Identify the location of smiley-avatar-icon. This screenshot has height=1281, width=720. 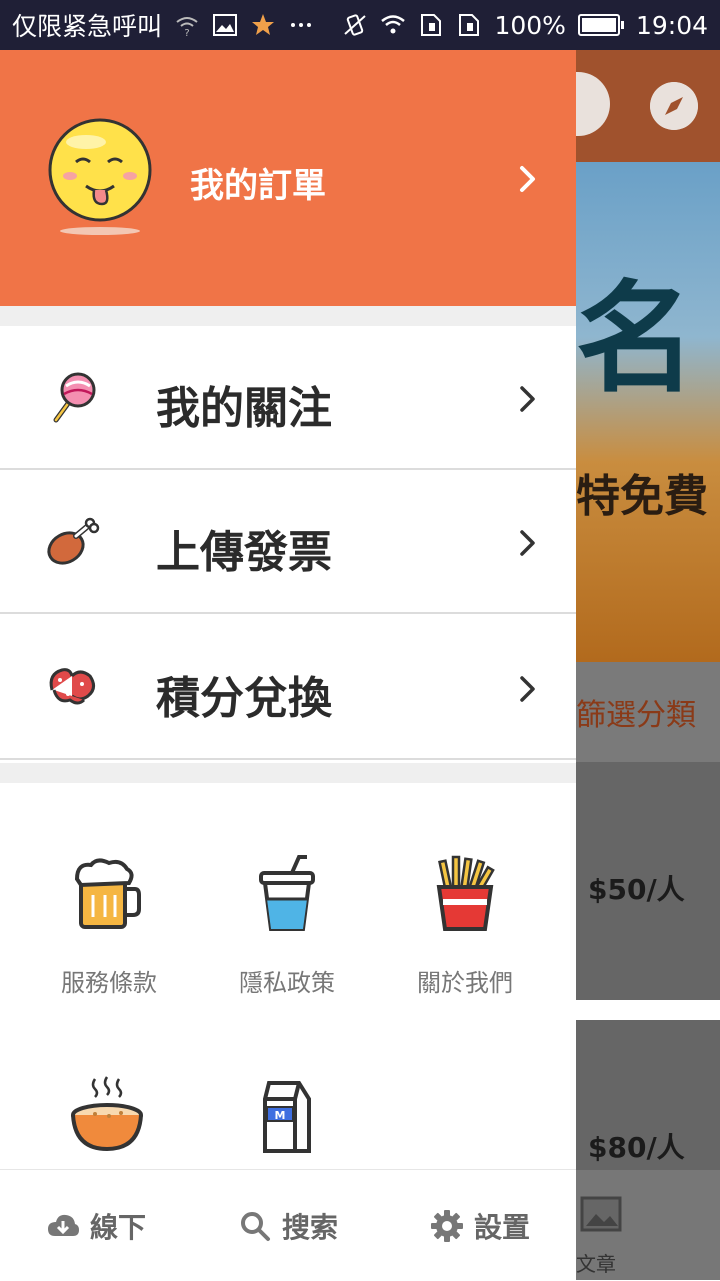
(100, 176).